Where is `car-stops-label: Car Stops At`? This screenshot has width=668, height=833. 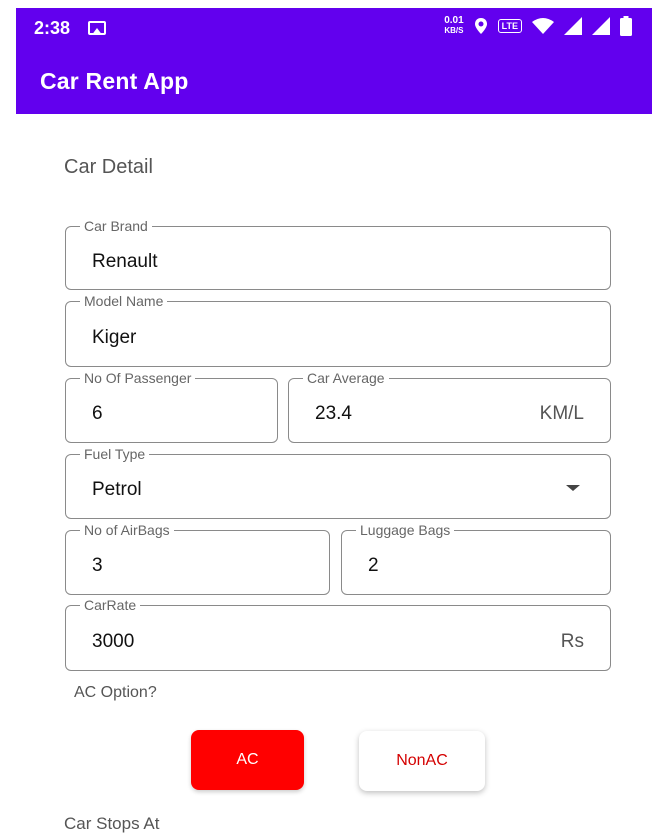
car-stops-label: Car Stops At is located at coordinates (112, 823).